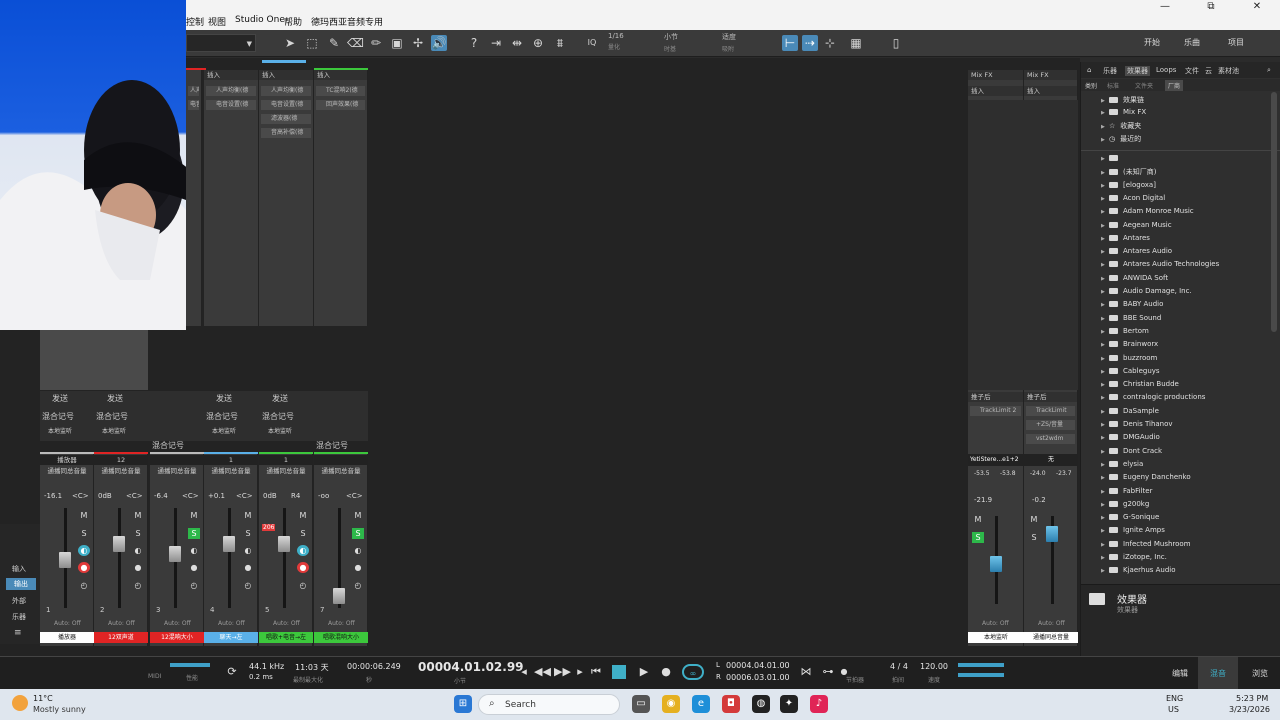  What do you see at coordinates (1134, 280) in the screenshot?
I see `vendor-item: ▶ ANWIDA Soft` at bounding box center [1134, 280].